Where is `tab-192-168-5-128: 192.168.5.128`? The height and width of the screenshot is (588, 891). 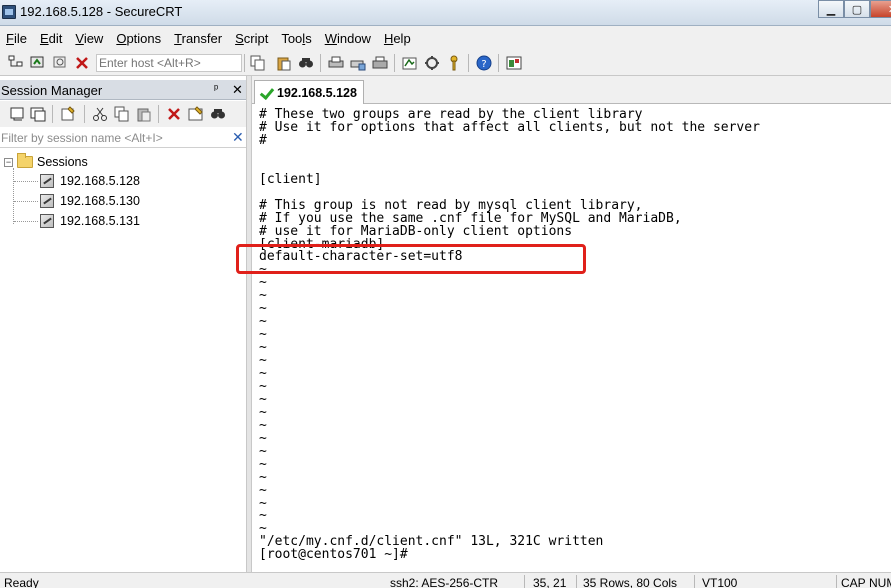
tab-192-168-5-128: 192.168.5.128 is located at coordinates (309, 92).